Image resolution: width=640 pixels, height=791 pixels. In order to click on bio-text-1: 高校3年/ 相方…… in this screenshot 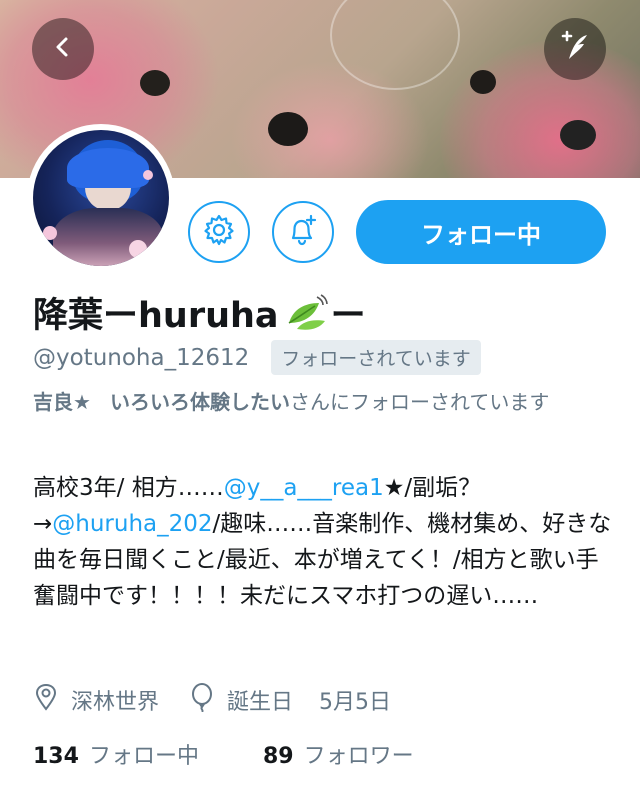, I will do `click(128, 488)`.